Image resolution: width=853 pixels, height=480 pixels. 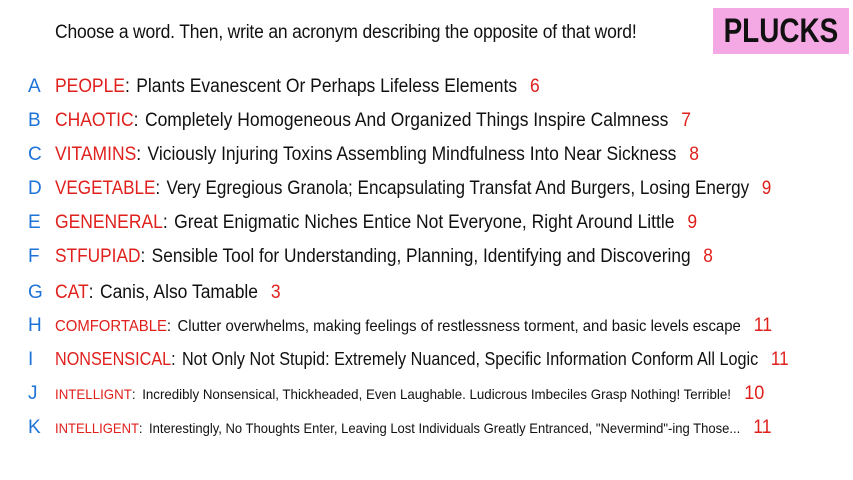 What do you see at coordinates (113, 359) in the screenshot?
I see `entry-word: NONSENSICAL` at bounding box center [113, 359].